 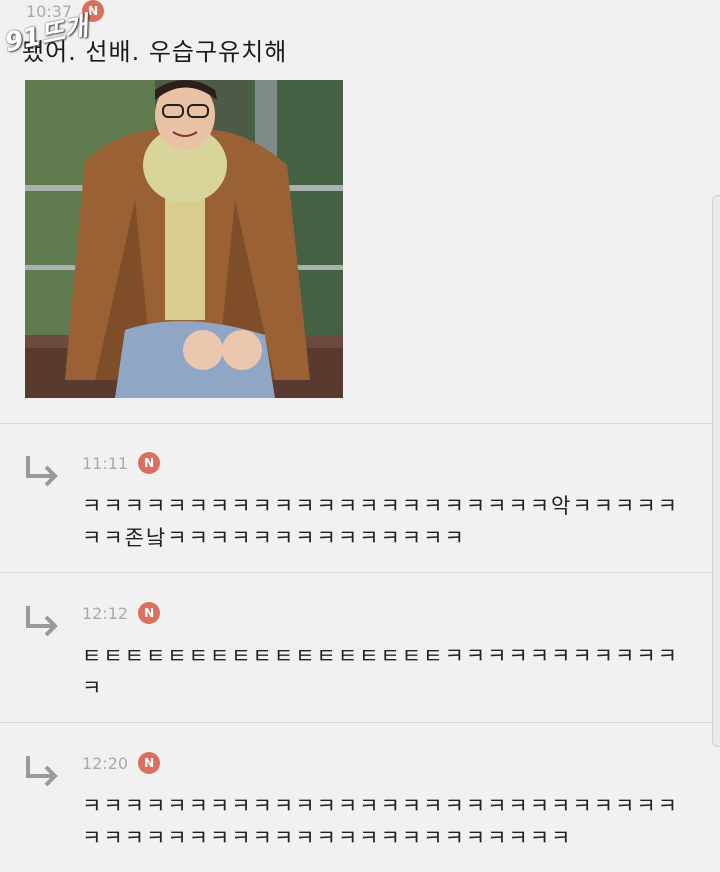 I want to click on reply-time: 12:20, so click(x=105, y=763).